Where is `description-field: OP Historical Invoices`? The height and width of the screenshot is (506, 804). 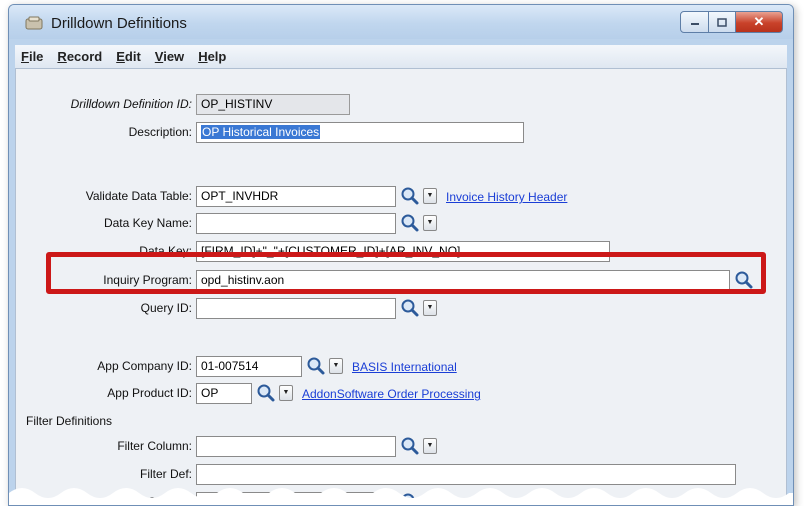 description-field: OP Historical Invoices is located at coordinates (360, 132).